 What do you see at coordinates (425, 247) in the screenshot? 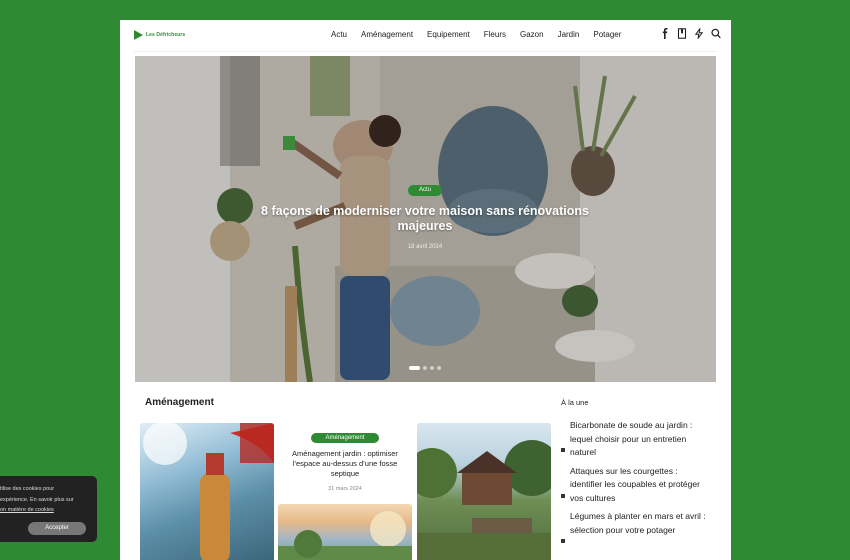
I see `hero-date: 18 avril 2024` at bounding box center [425, 247].